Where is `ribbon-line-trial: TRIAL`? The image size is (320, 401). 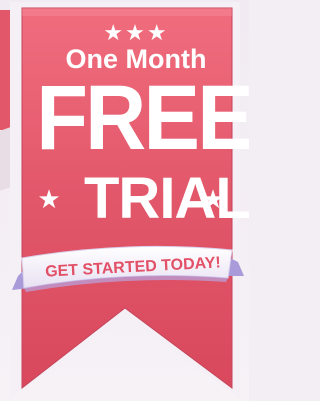
ribbon-line-trial: TRIAL is located at coordinates (166, 198).